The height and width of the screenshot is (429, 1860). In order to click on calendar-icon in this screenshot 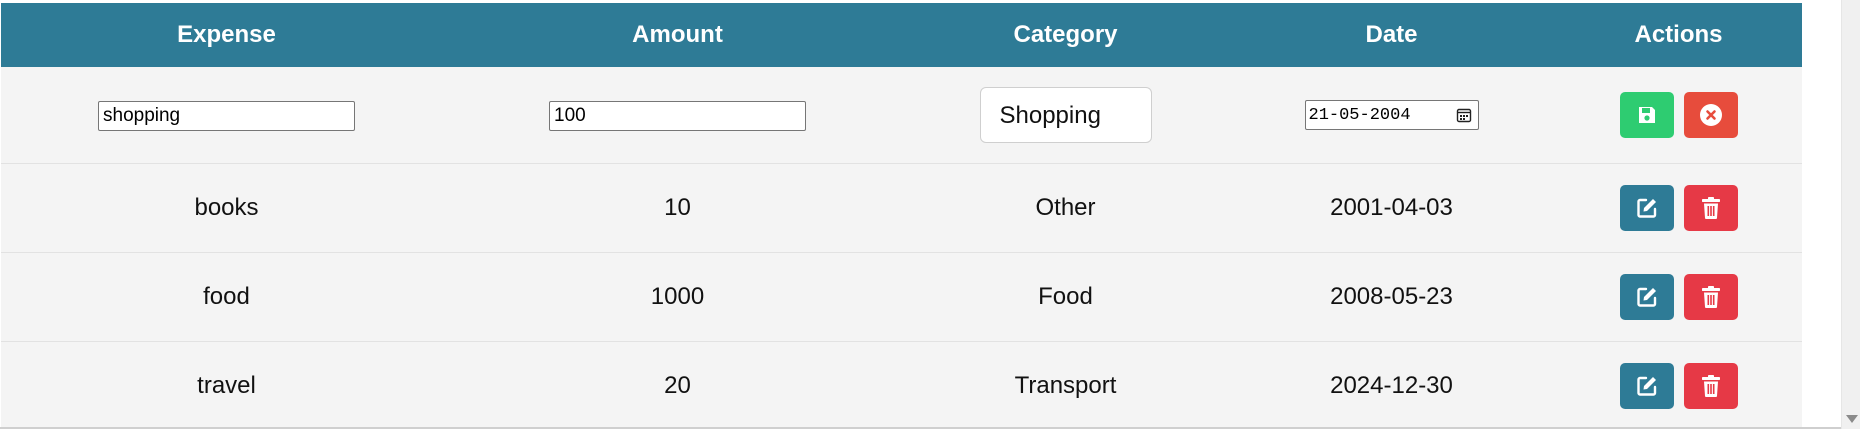, I will do `click(1464, 115)`.